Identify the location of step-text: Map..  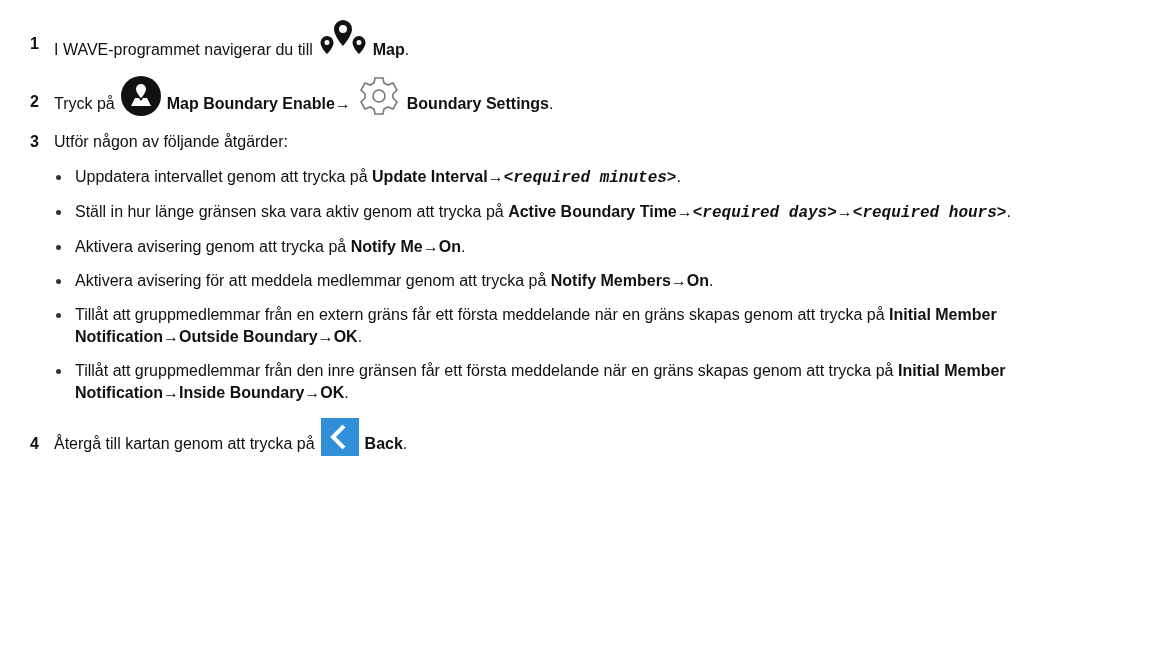
(391, 50).